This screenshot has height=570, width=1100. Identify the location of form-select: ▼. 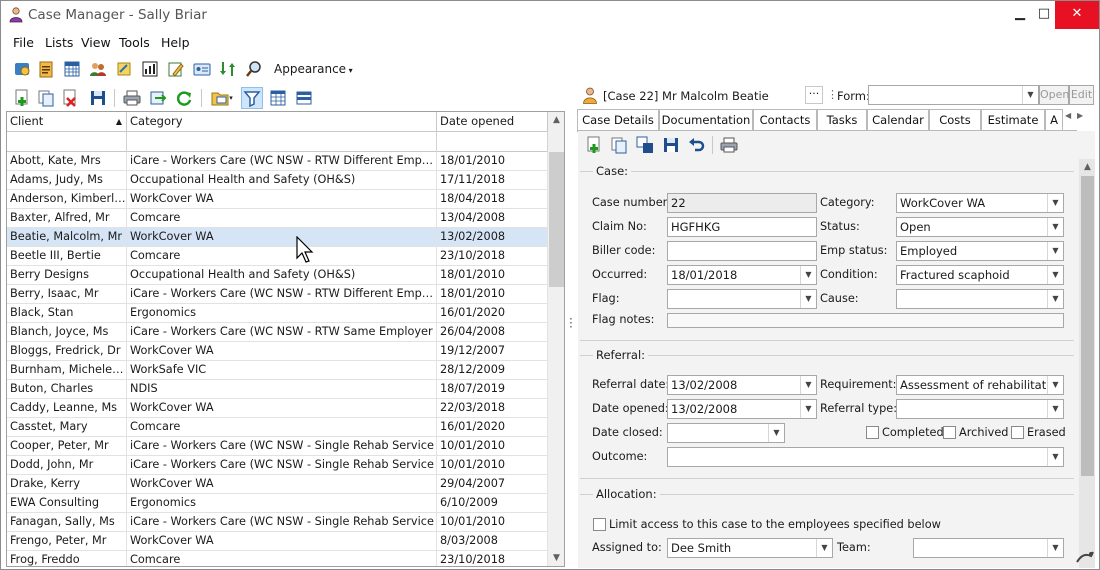
(953, 95).